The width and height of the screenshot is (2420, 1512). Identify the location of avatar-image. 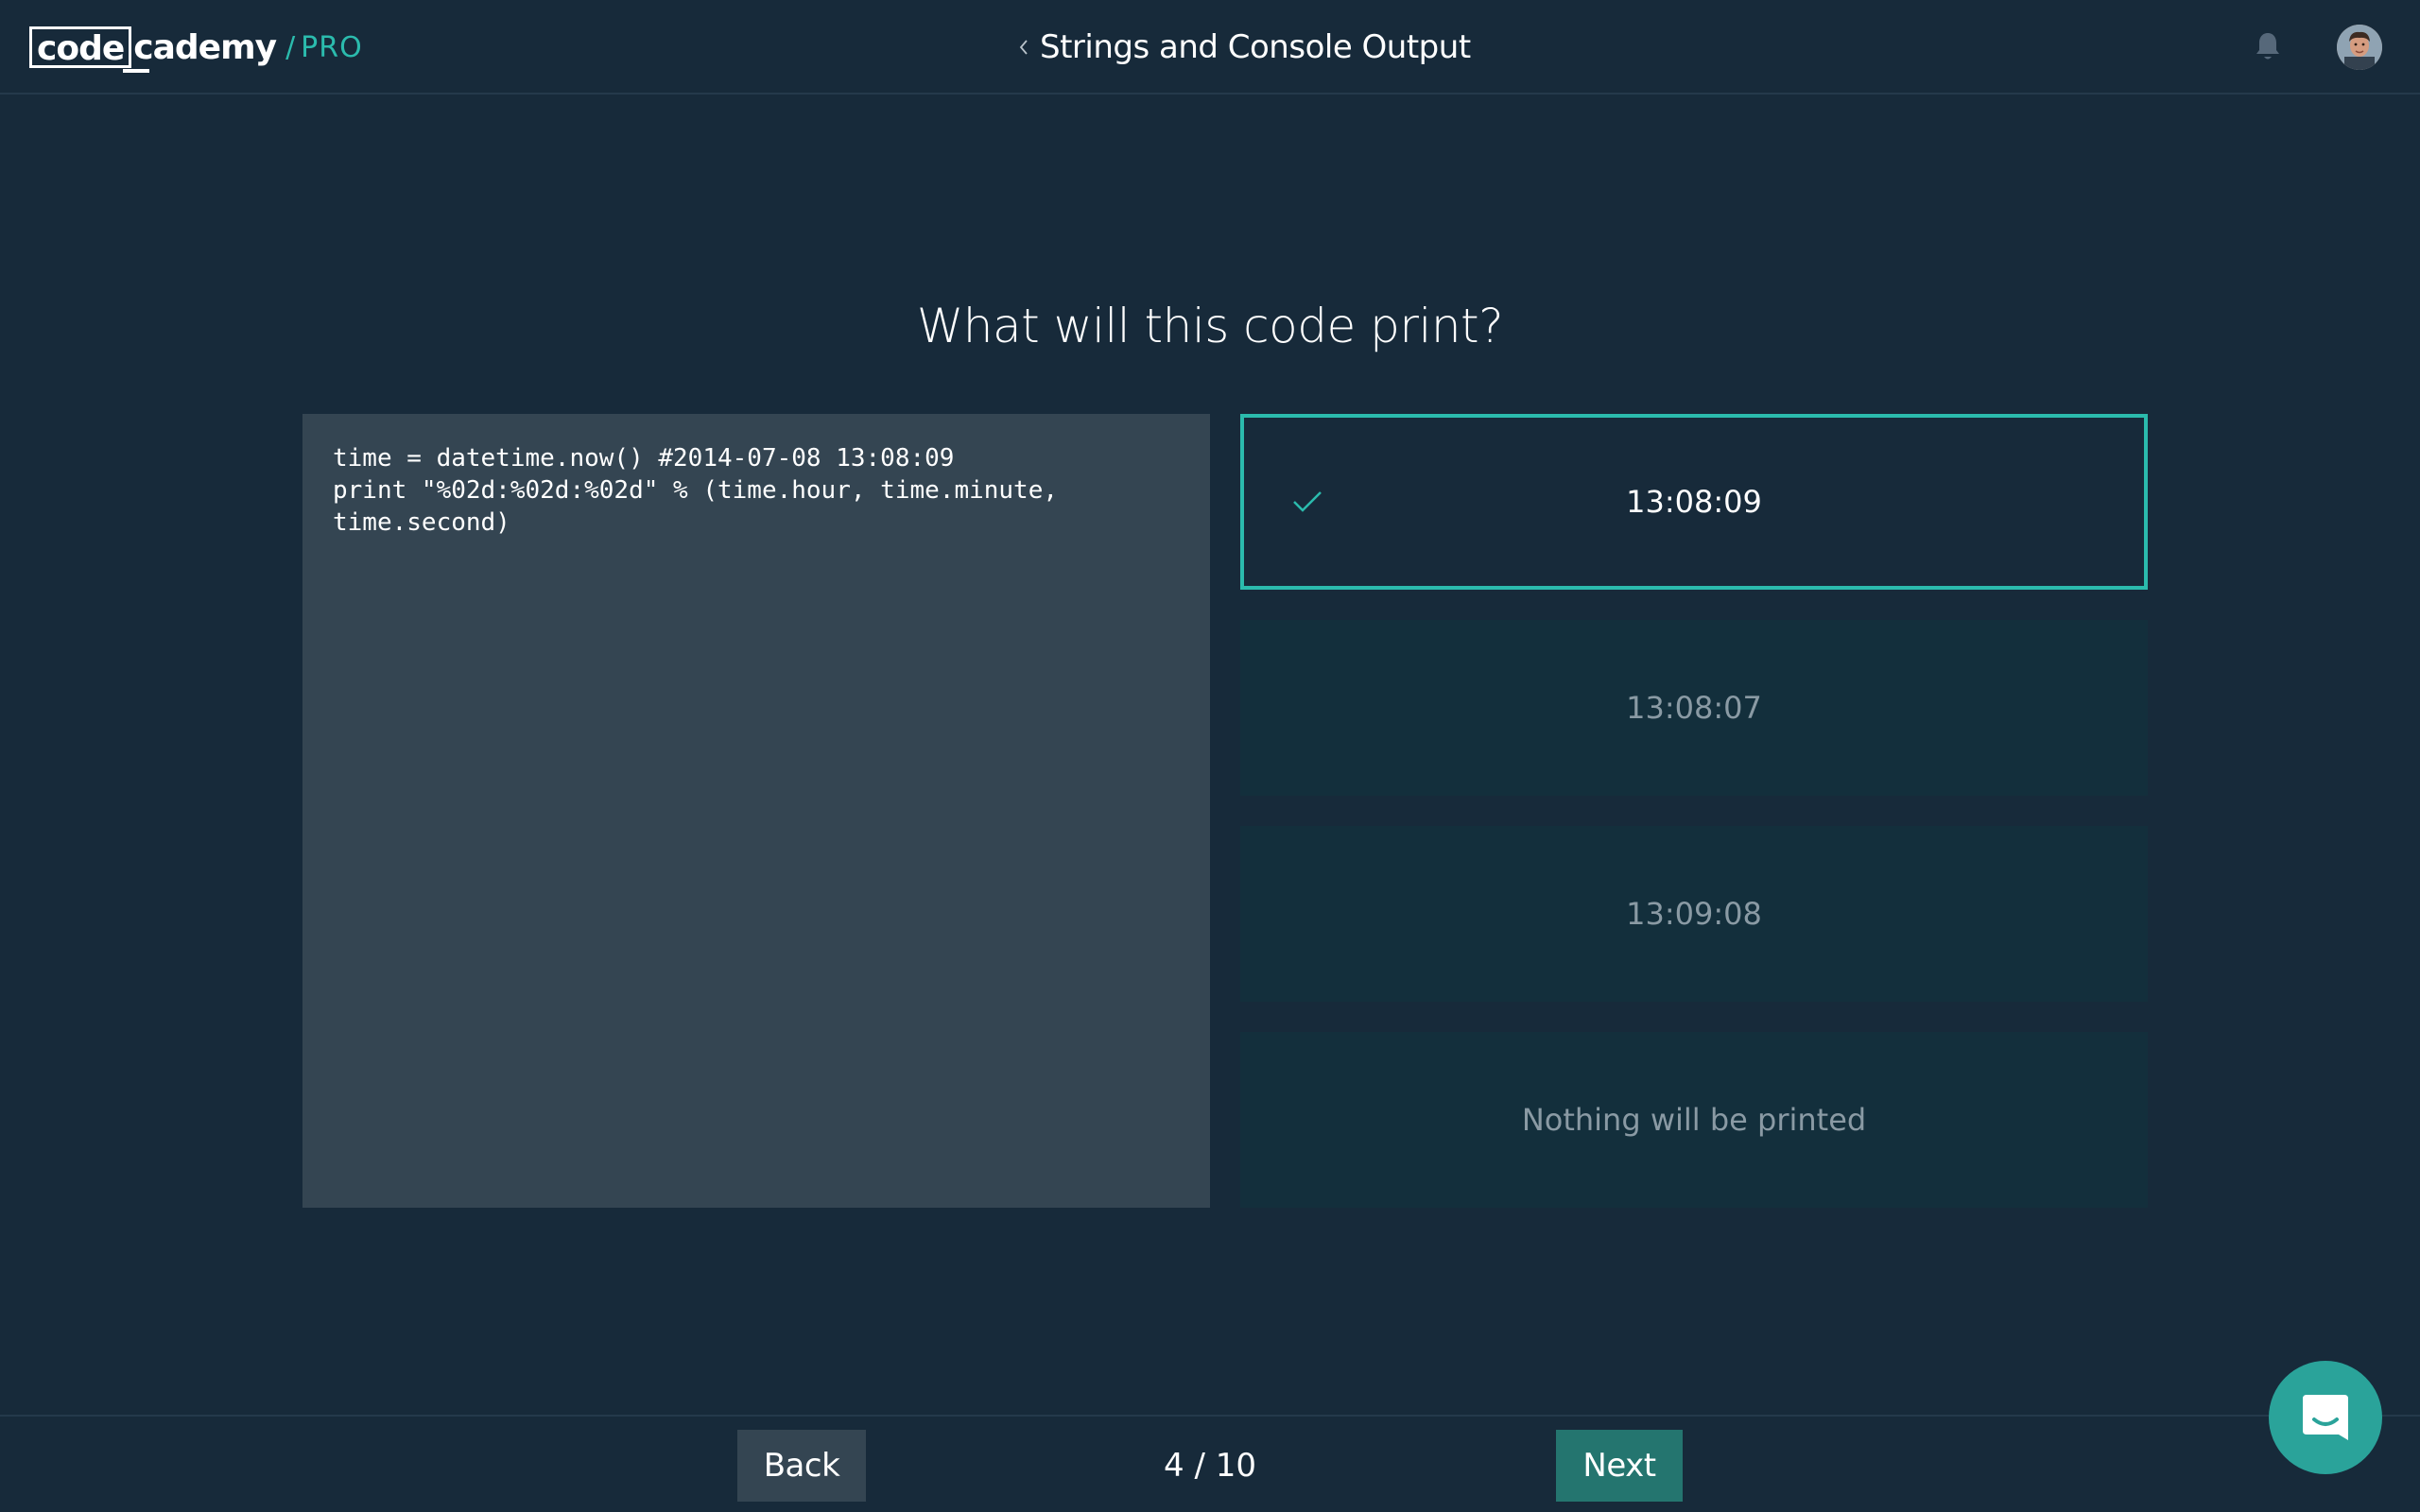
(2359, 47).